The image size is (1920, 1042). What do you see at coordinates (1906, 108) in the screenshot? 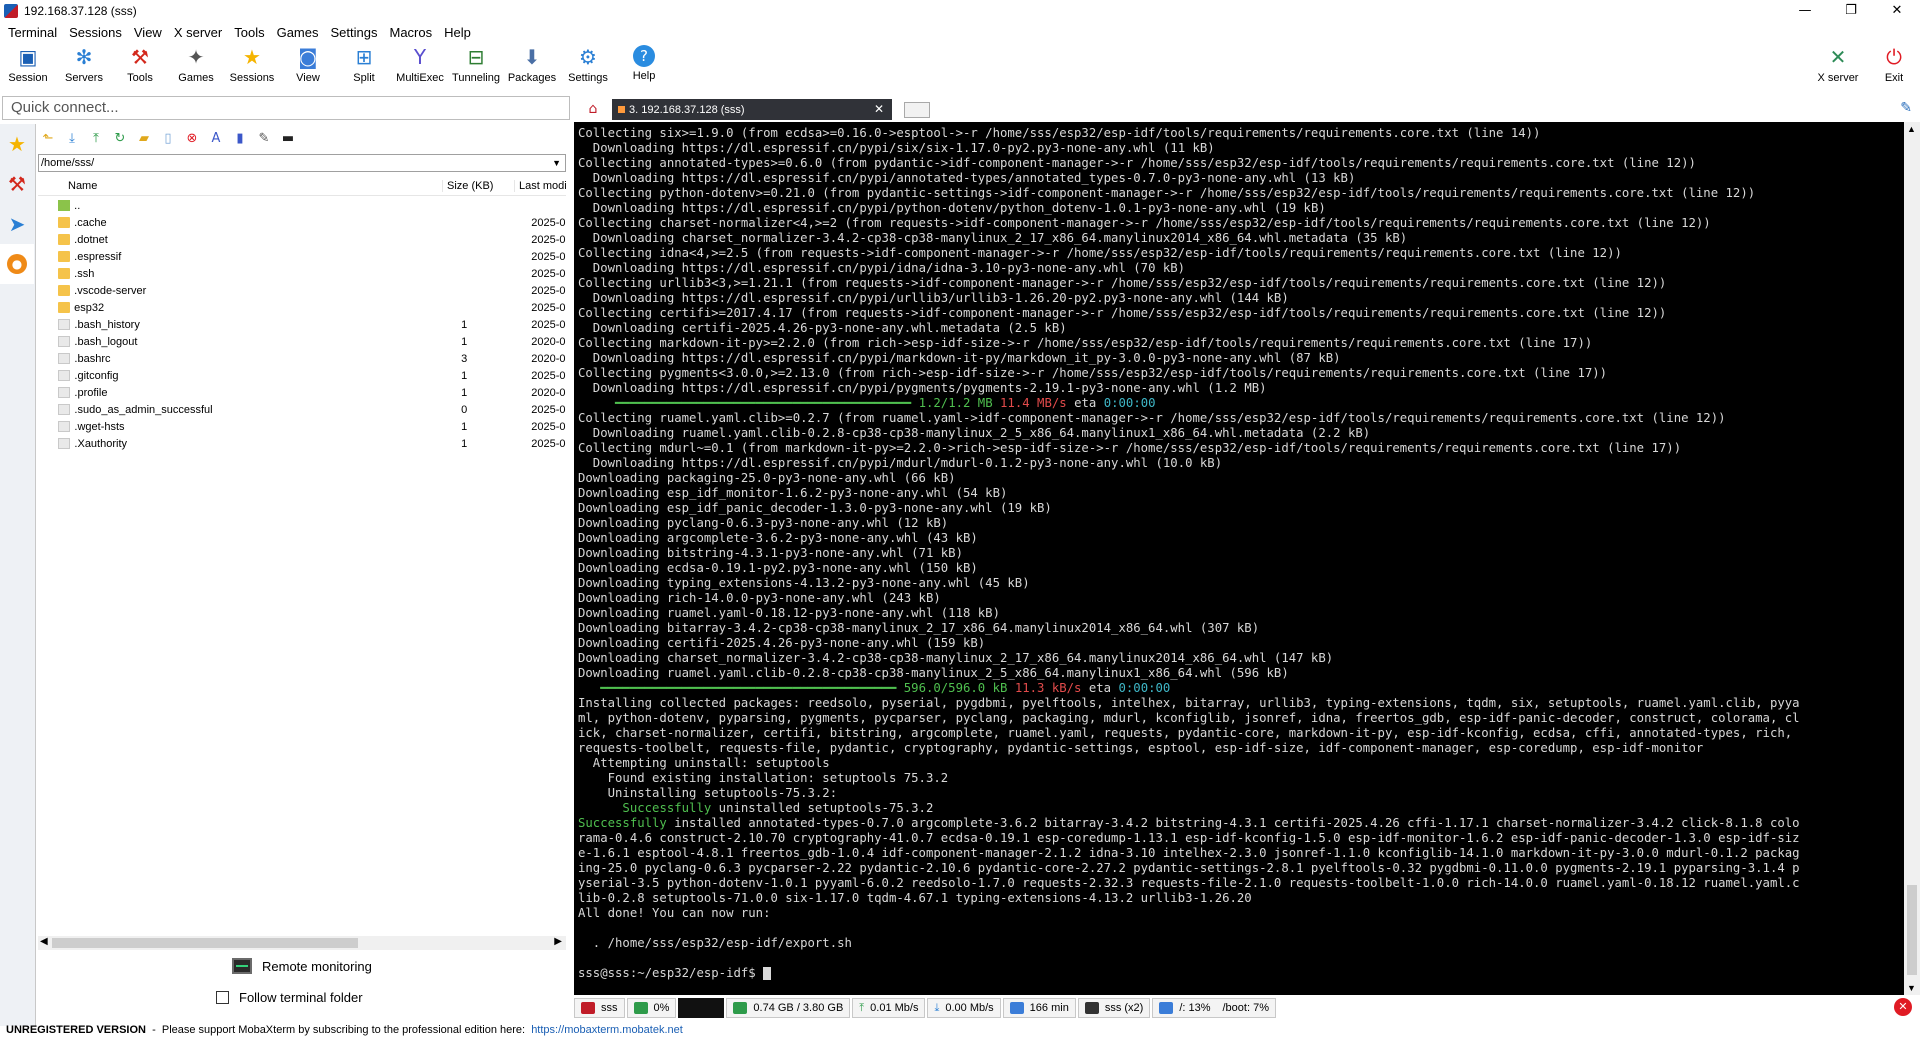
I see `paperclip-icon: ✎` at bounding box center [1906, 108].